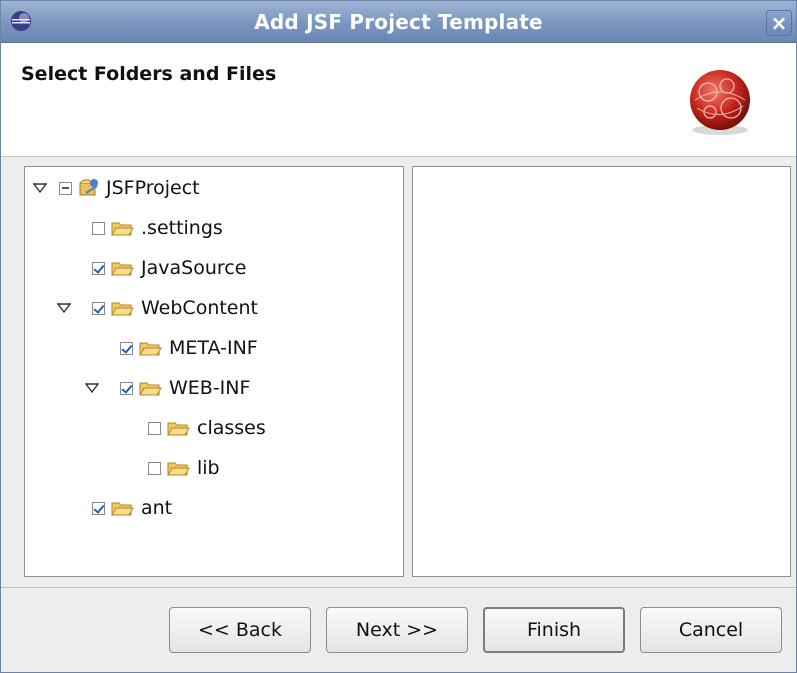 This screenshot has height=673, width=797. Describe the element at coordinates (711, 630) in the screenshot. I see `cancel-button: Cancel` at that location.